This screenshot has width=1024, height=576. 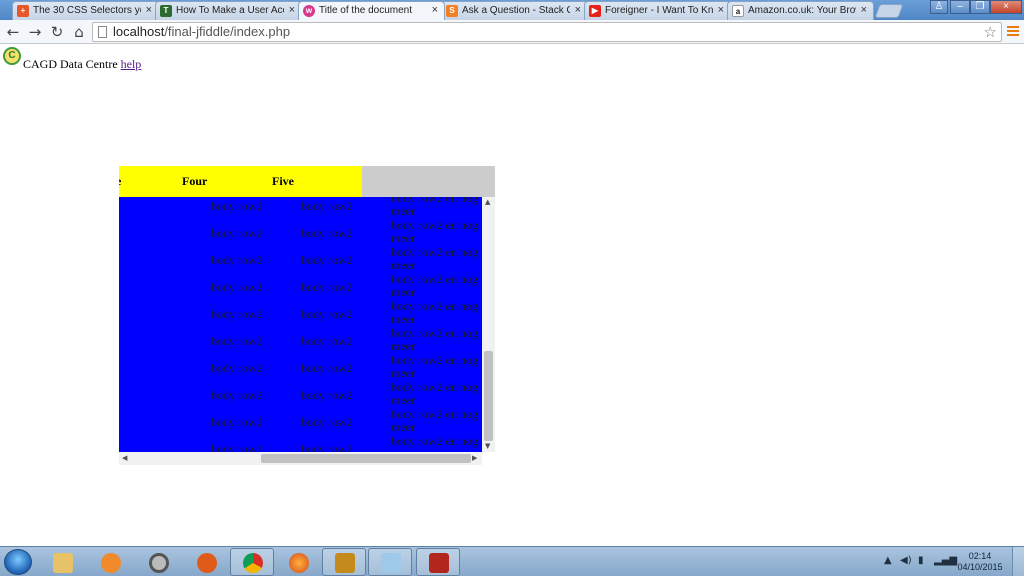 What do you see at coordinates (487, 202) in the screenshot?
I see `scroll-up-arrow-icon: ▲` at bounding box center [487, 202].